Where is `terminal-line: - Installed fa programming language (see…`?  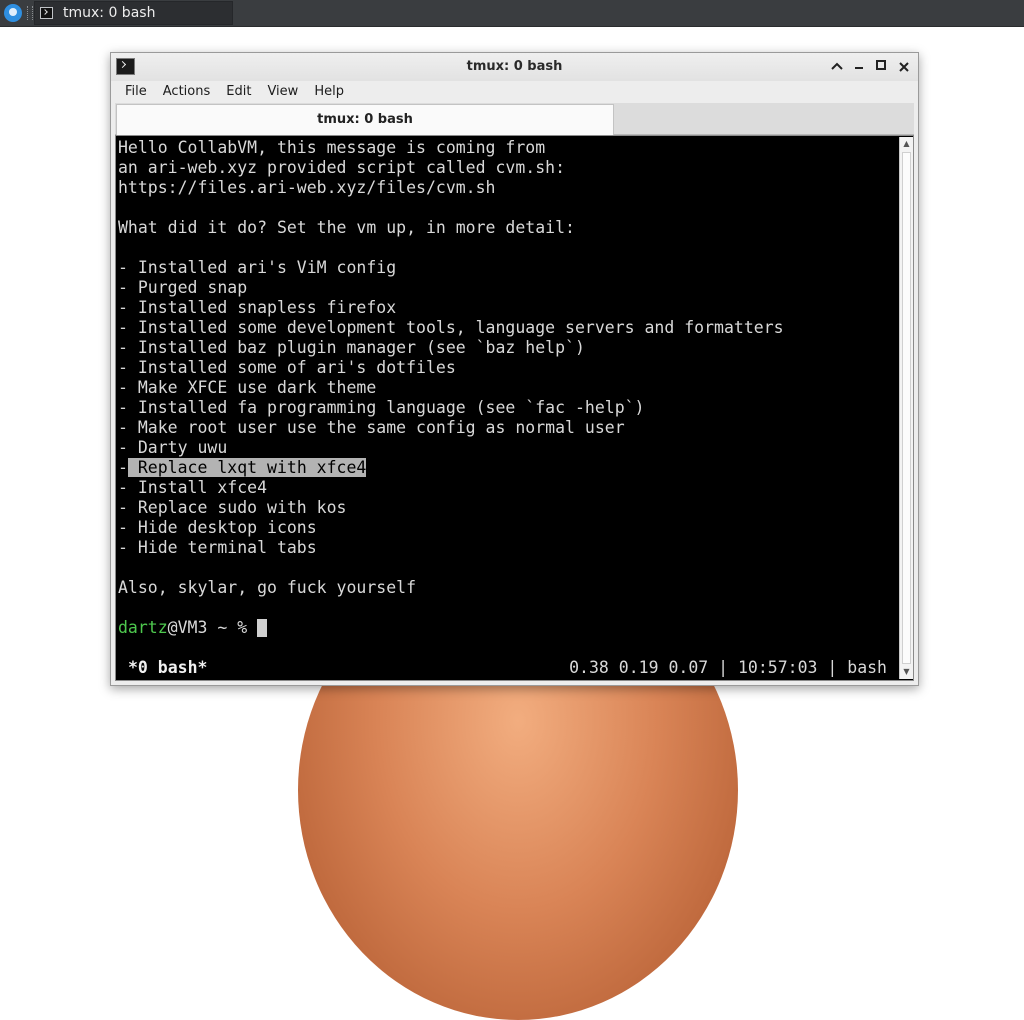
terminal-line: - Installed fa programming language (see… is located at coordinates (381, 407).